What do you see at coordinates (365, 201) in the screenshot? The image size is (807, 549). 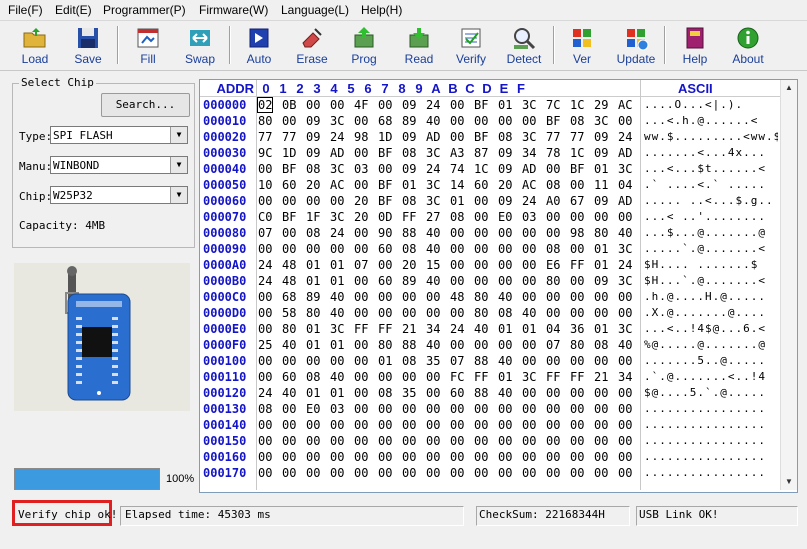 I see `hex-byte: 20` at bounding box center [365, 201].